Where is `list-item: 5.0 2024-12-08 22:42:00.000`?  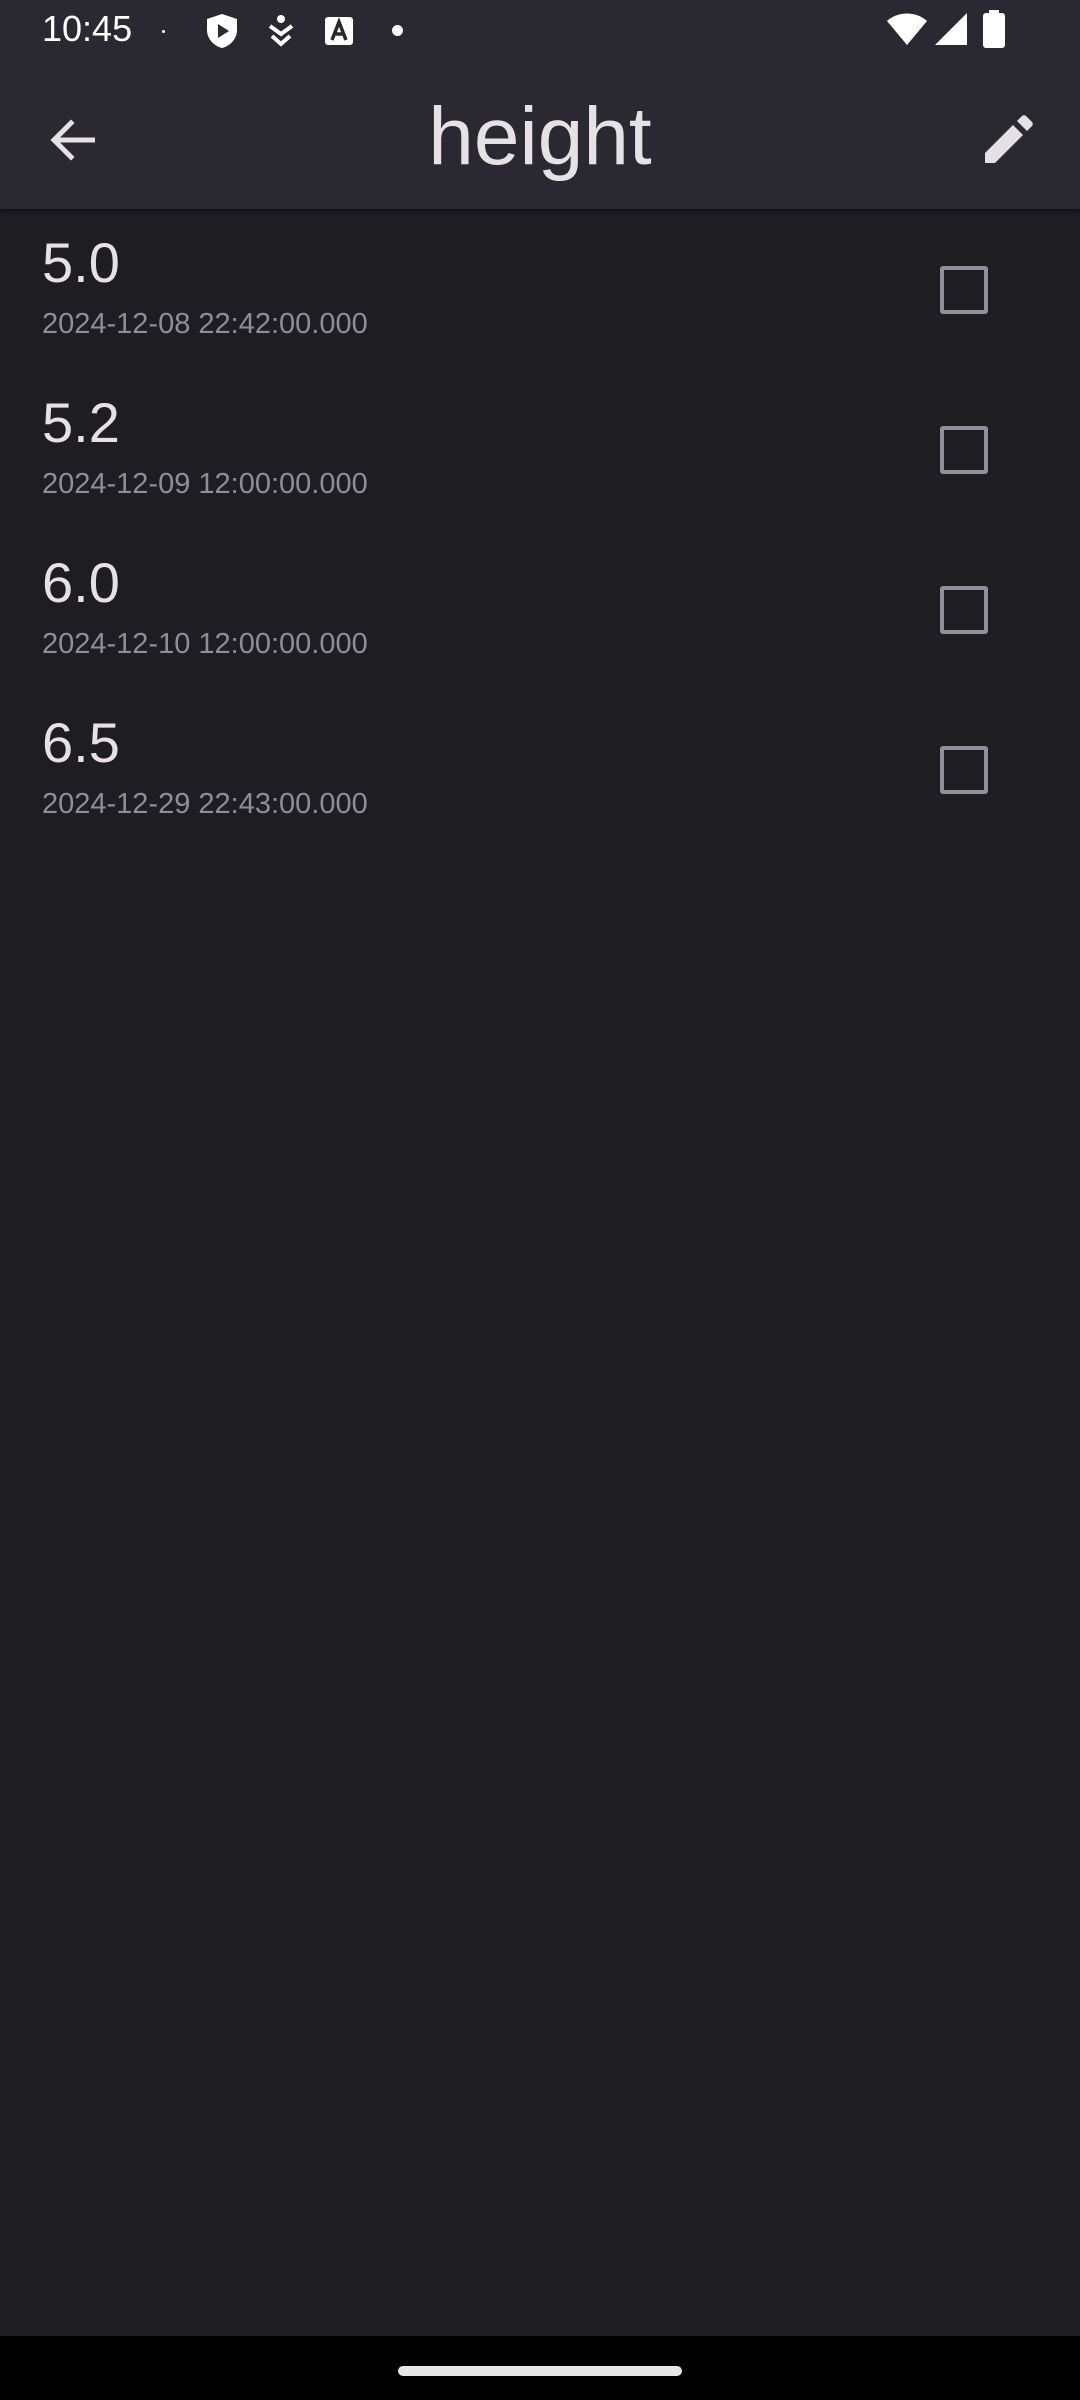 list-item: 5.0 2024-12-08 22:42:00.000 is located at coordinates (540, 290).